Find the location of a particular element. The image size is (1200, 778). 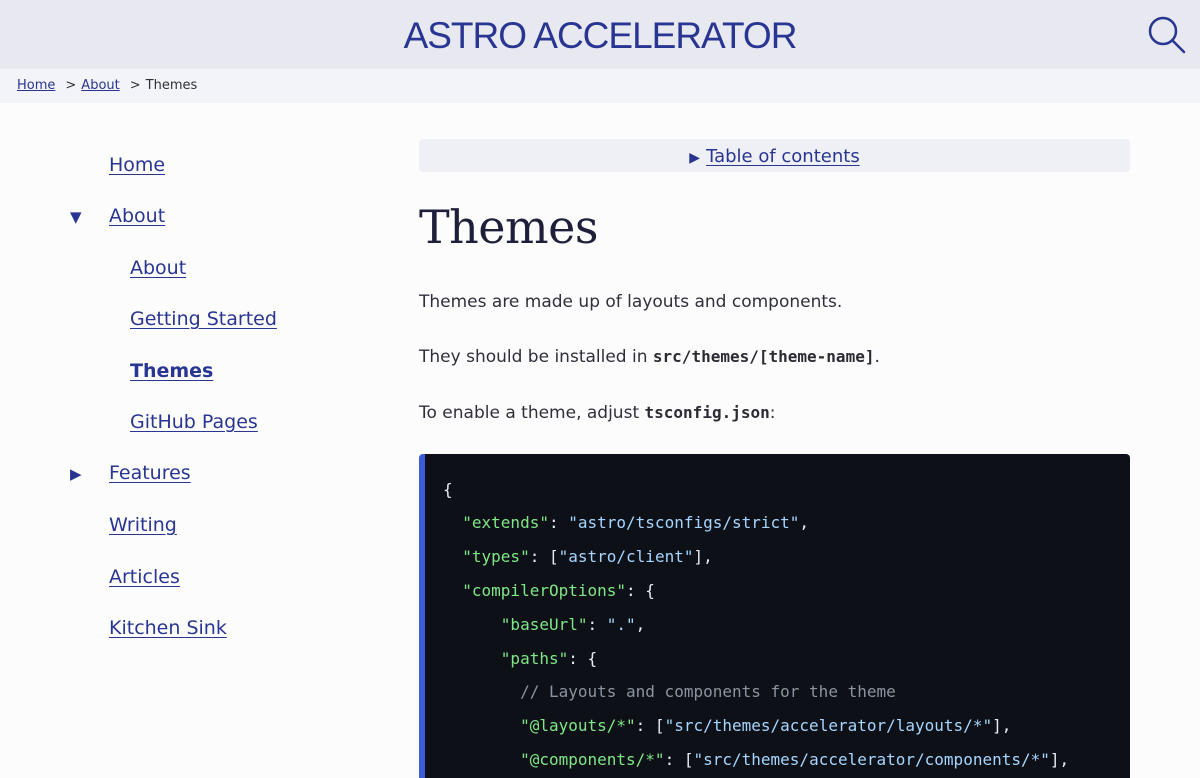

sidebar-subitem-themes: Themes is located at coordinates (171, 371).